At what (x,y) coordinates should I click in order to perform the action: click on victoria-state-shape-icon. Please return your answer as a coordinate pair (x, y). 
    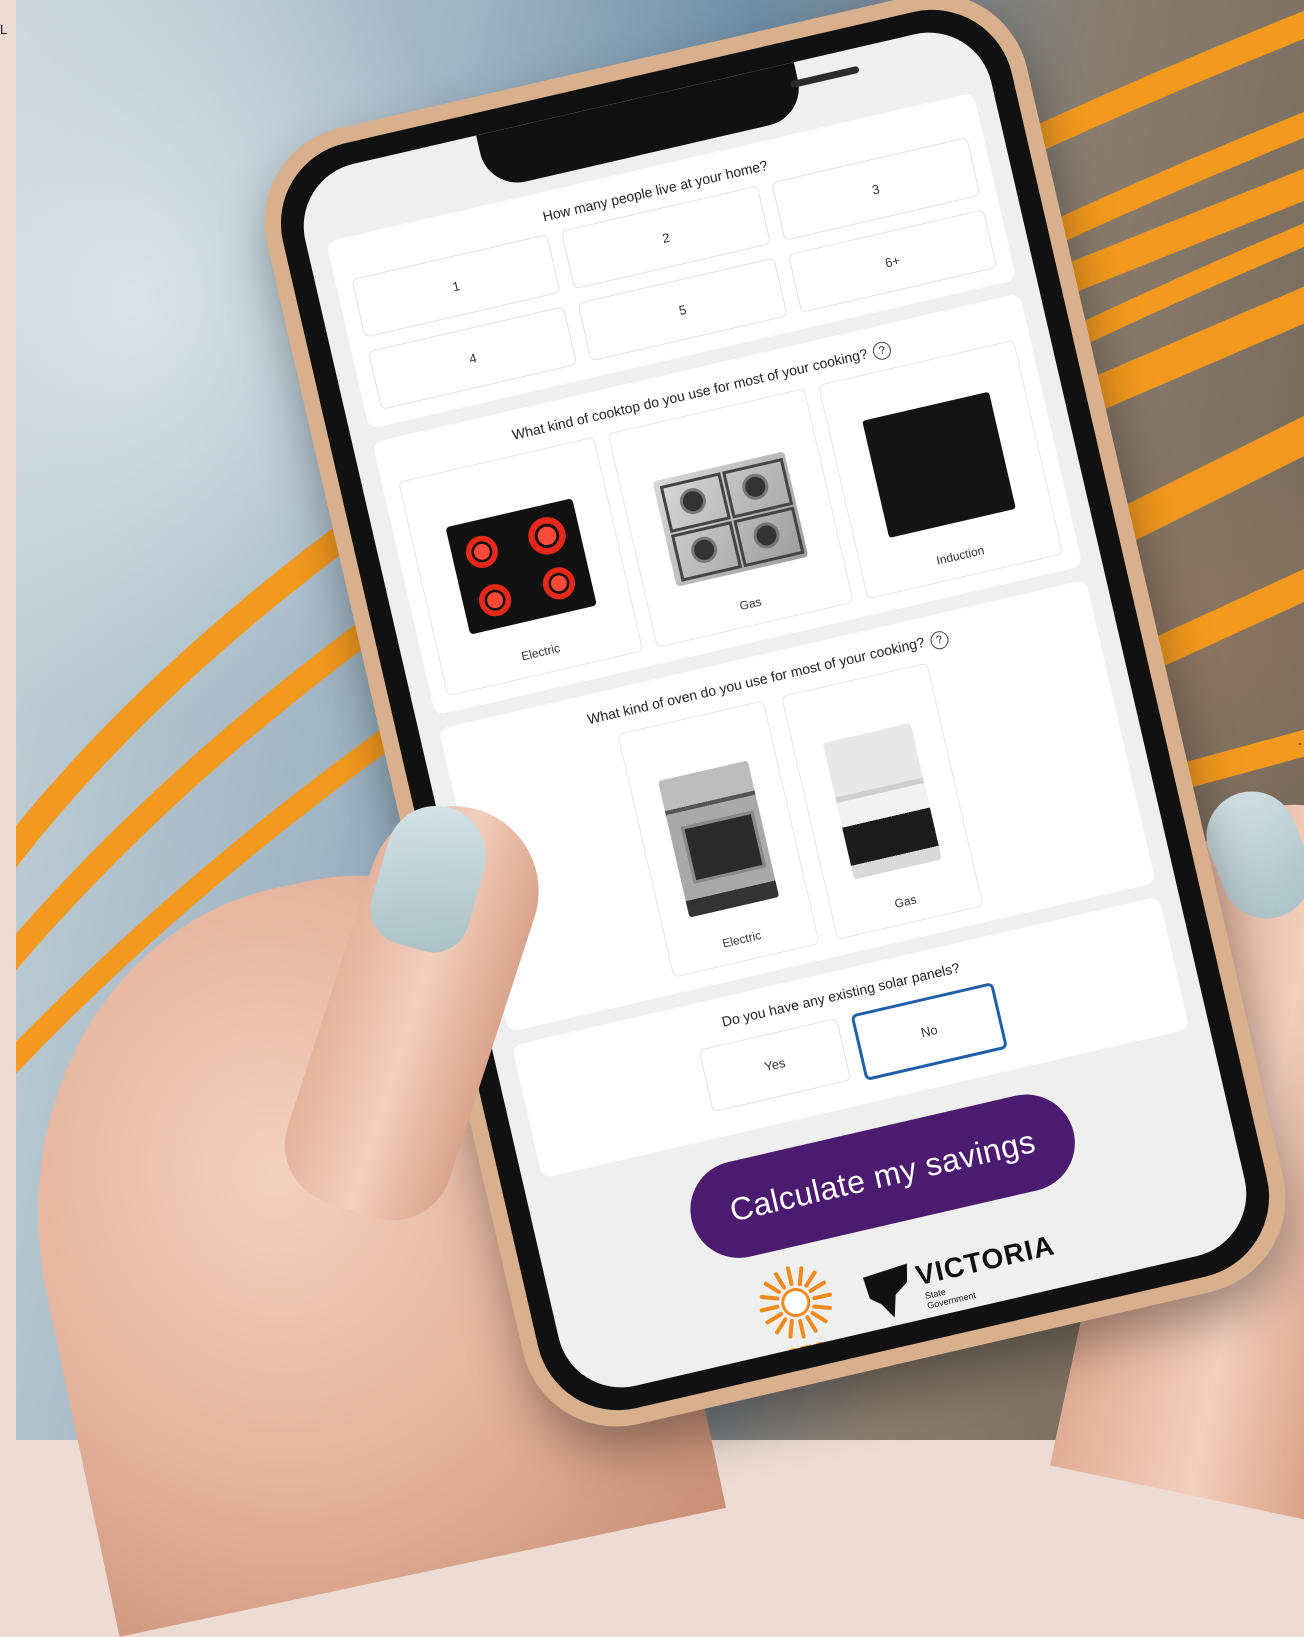
    Looking at the image, I should click on (885, 1290).